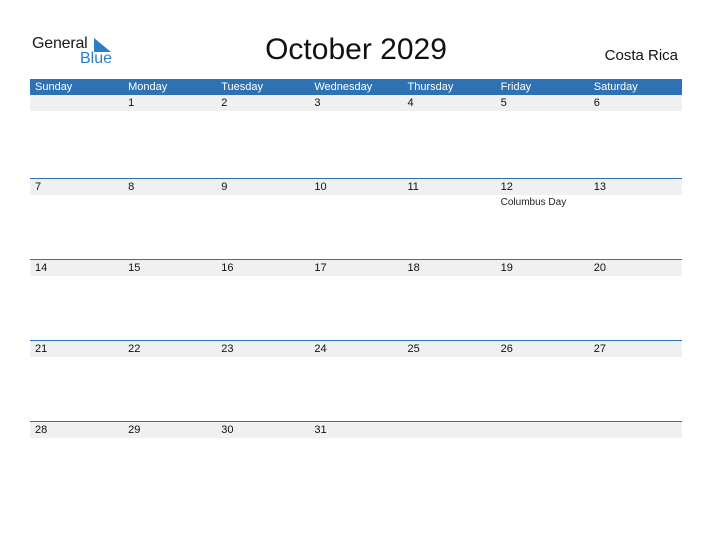  I want to click on date-strip: 28 29 30 31, so click(356, 429).